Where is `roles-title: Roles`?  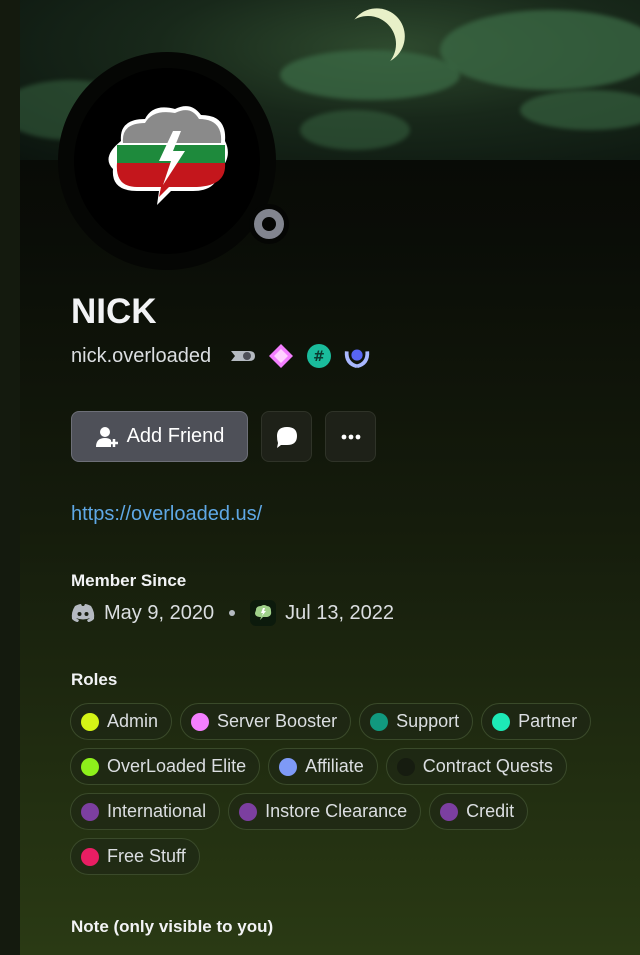 roles-title: Roles is located at coordinates (94, 679).